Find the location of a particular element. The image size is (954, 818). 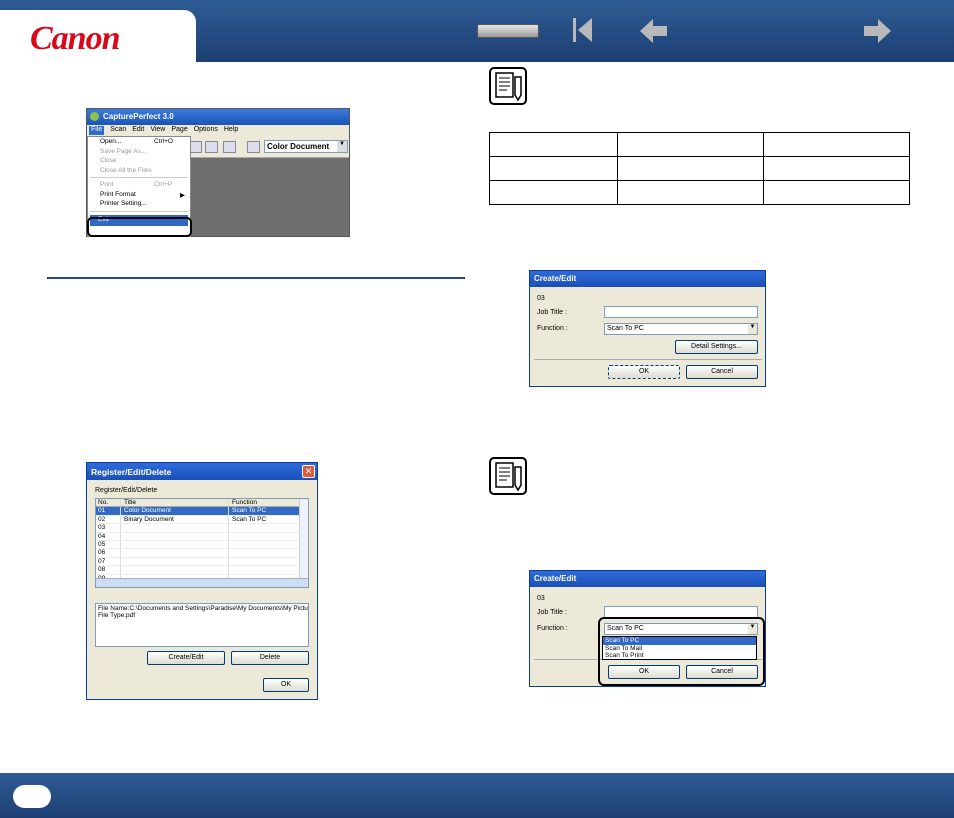

submenu-arrow-icon: ▶ is located at coordinates (182, 195).